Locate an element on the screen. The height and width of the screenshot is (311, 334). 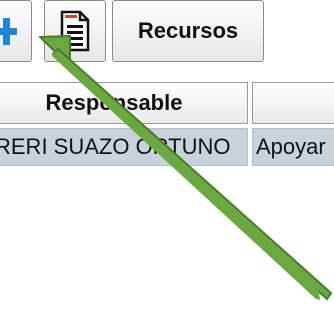
document-icon is located at coordinates (75, 31).